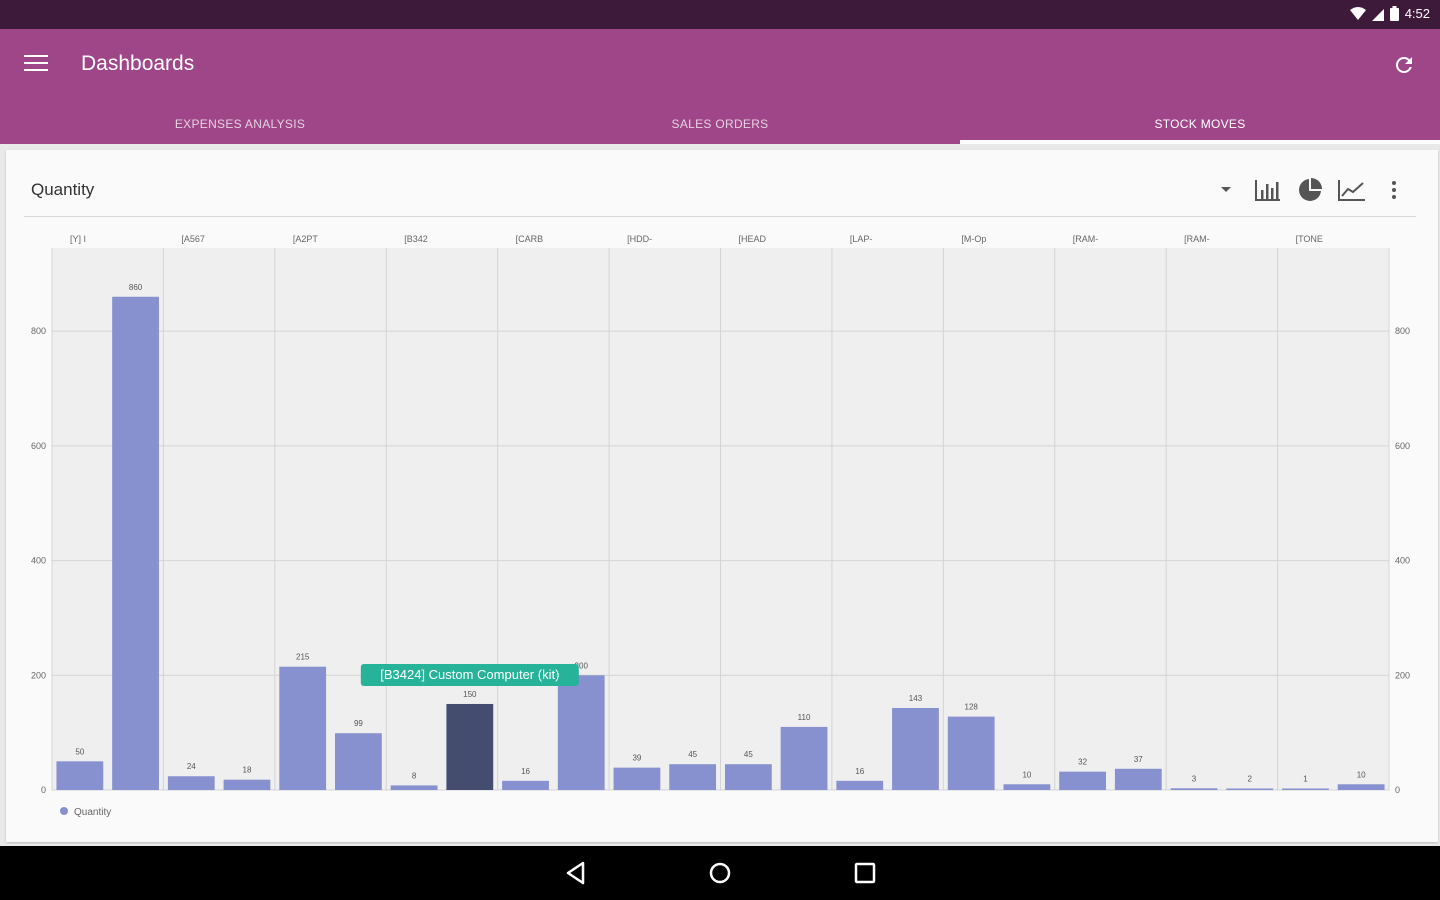 This screenshot has width=1440, height=900. Describe the element at coordinates (639, 239) in the screenshot. I see `x-category-label: [HDD-` at that location.